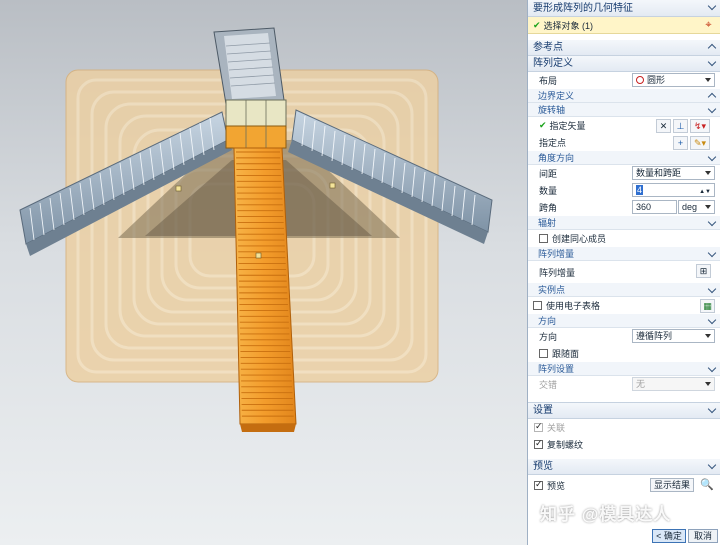 Image resolution: width=720 pixels, height=545 pixels. What do you see at coordinates (557, 272) in the screenshot?
I see `pattern-increment-label: 阵列增量` at bounding box center [557, 272].